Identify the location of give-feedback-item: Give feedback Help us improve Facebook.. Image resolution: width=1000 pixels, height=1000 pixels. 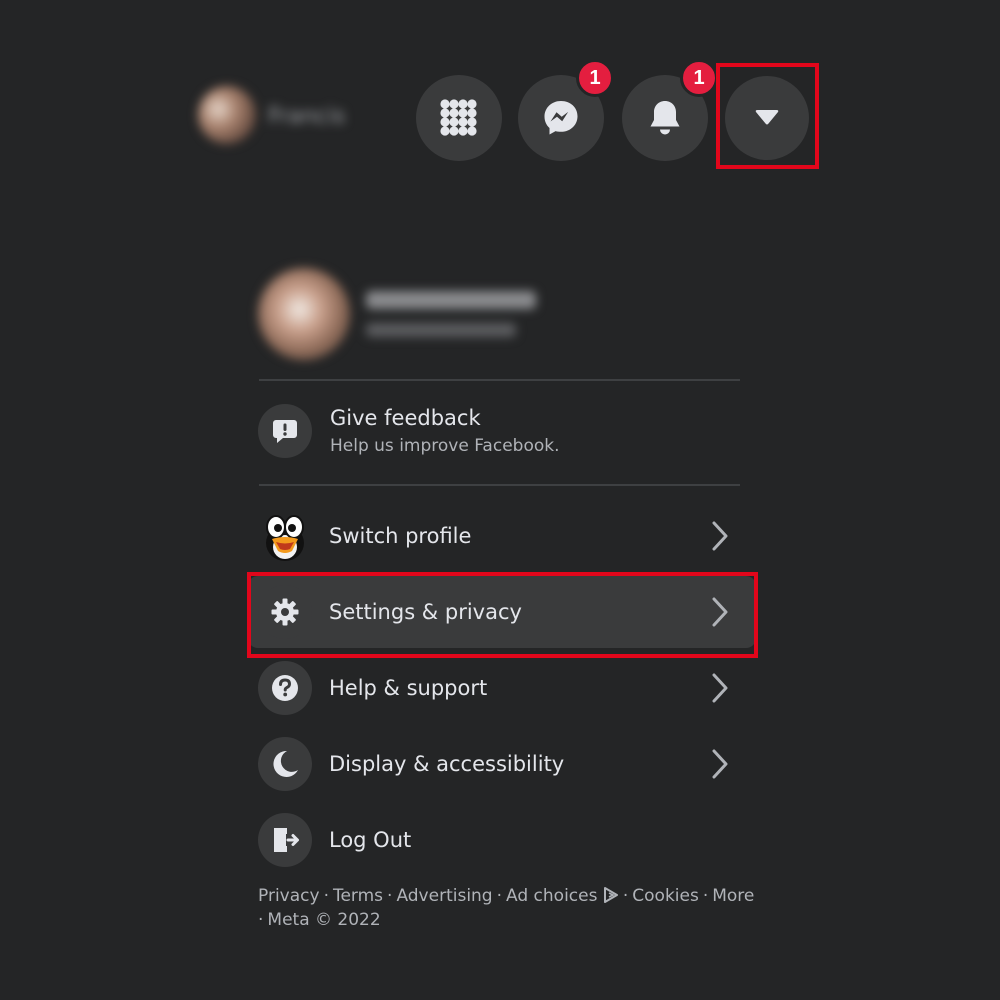
(409, 431).